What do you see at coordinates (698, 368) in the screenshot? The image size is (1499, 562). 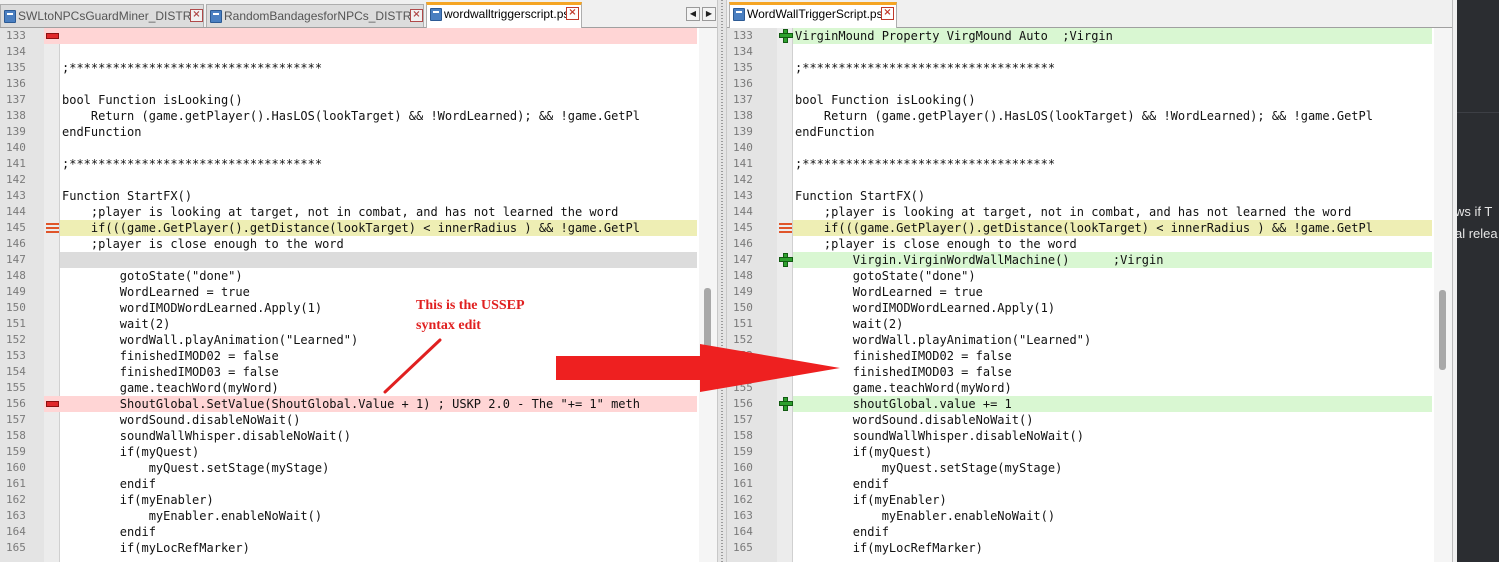 I see `red-arrow-icon` at bounding box center [698, 368].